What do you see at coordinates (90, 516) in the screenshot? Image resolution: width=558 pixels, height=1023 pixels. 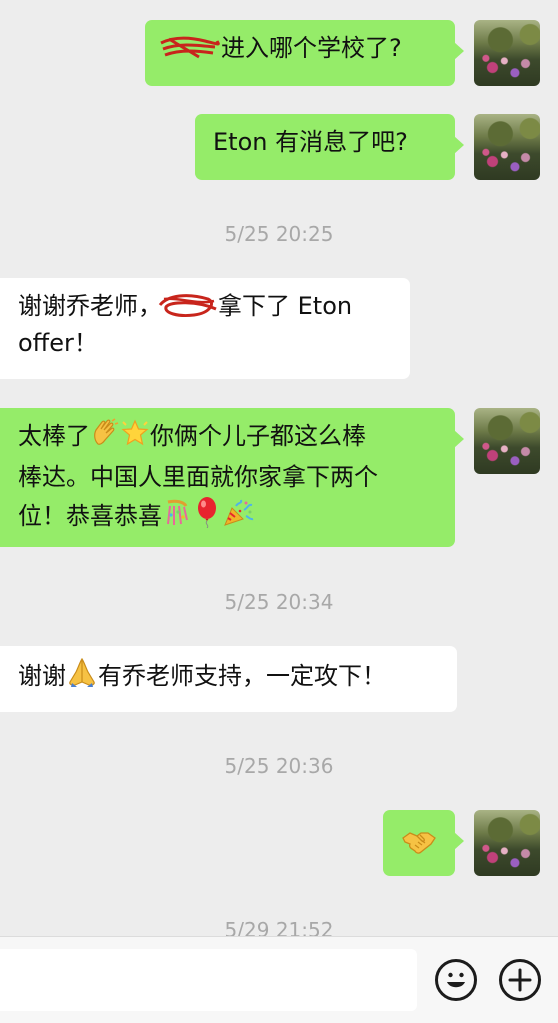 I see `message-text: 位！恭喜恭喜` at bounding box center [90, 516].